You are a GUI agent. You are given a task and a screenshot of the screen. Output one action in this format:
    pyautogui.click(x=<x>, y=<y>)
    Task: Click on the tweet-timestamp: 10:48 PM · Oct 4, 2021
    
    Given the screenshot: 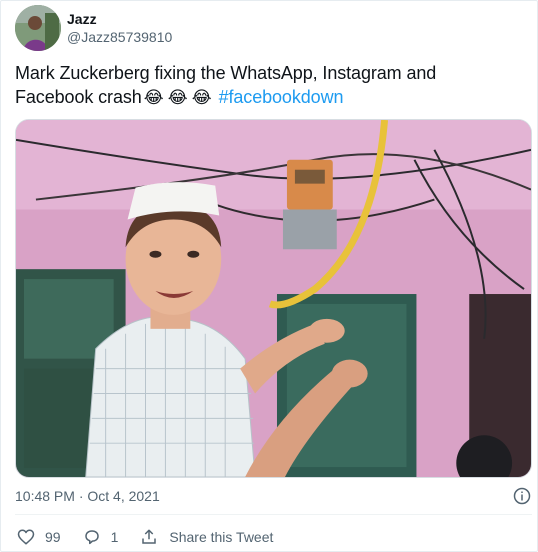 What is the action you would take?
    pyautogui.click(x=87, y=496)
    